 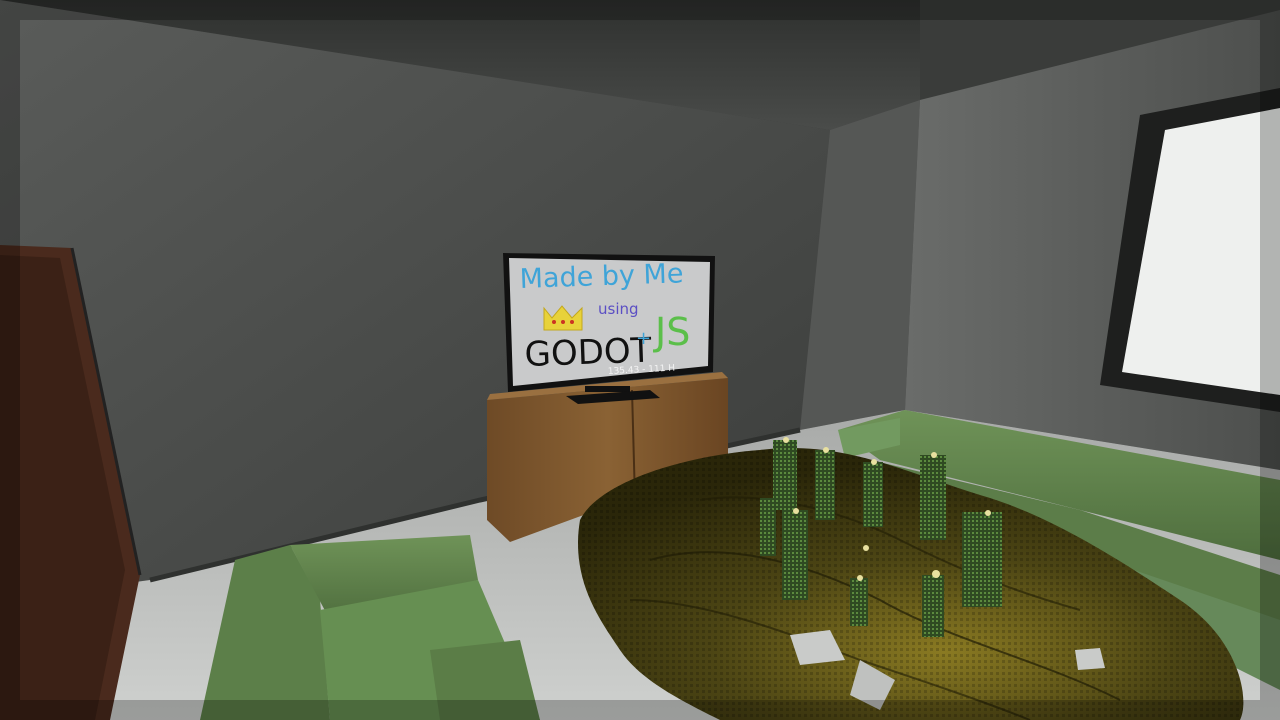 I want to click on tv-text-plus: +, so click(x=643, y=338).